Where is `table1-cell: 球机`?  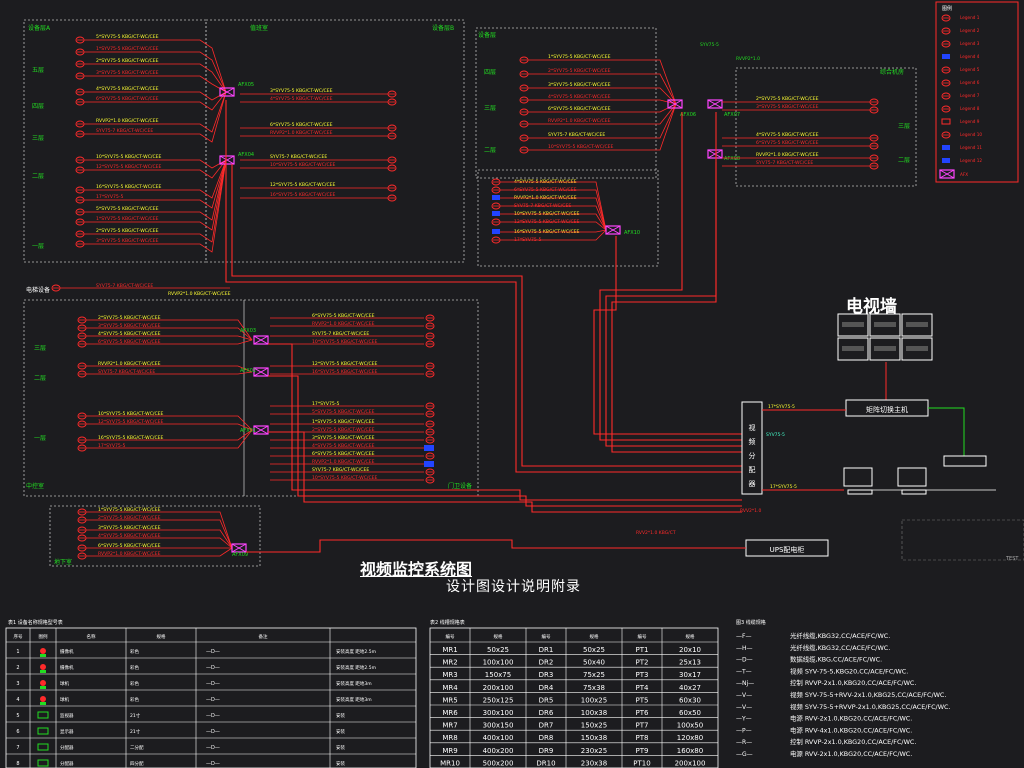 table1-cell: 球机 is located at coordinates (64, 699).